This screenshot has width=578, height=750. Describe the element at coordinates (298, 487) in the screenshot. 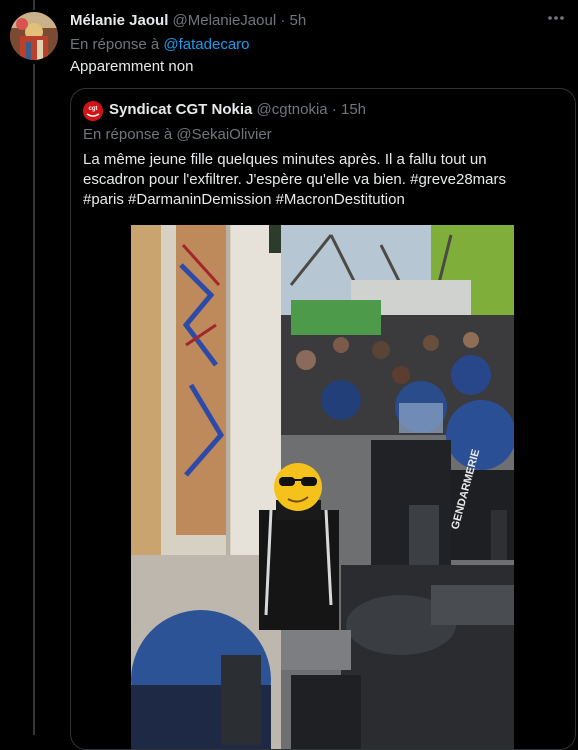

I see `emoji-face` at that location.